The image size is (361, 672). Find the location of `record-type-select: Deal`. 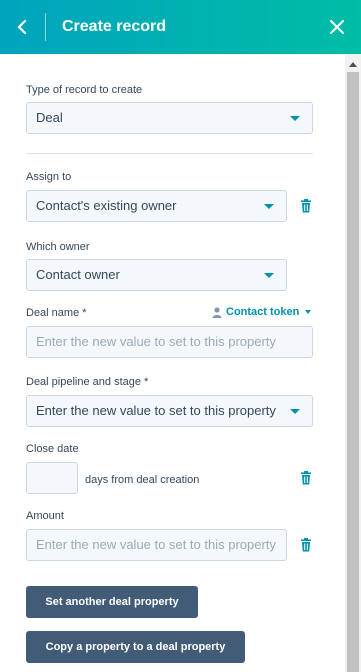

record-type-select: Deal is located at coordinates (169, 118).